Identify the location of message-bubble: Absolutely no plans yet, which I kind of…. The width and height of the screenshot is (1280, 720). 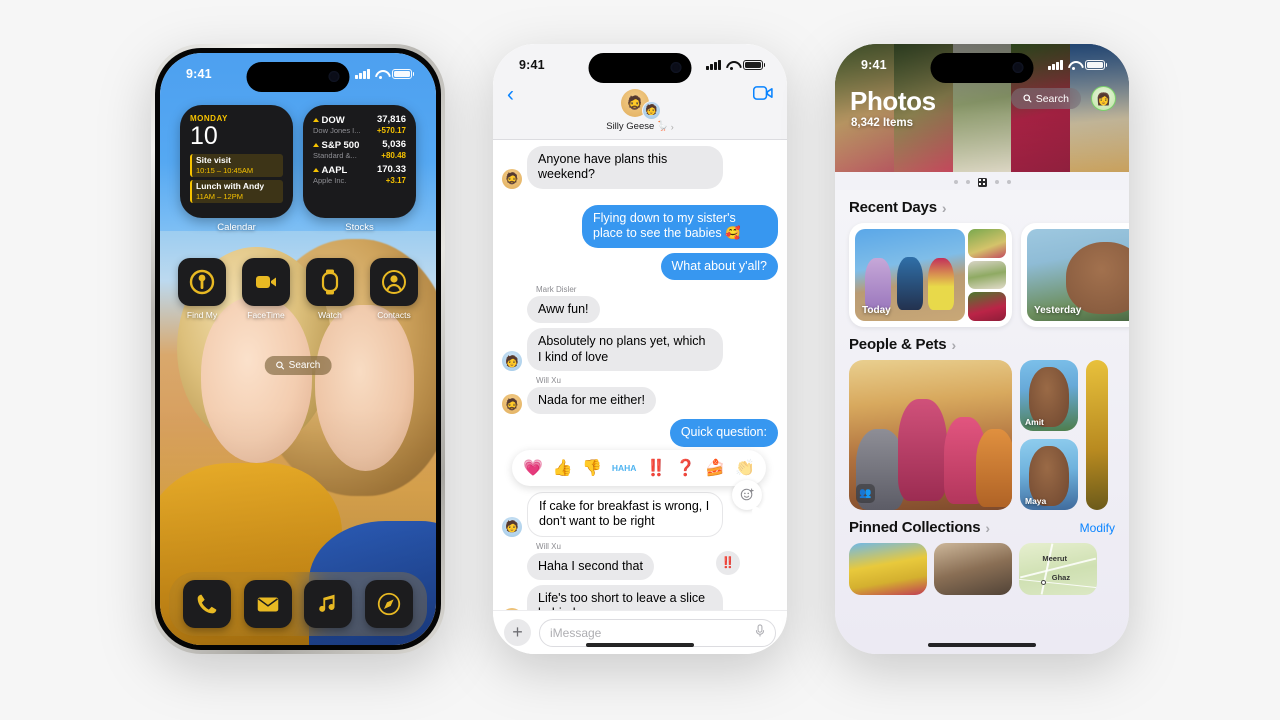
(625, 349).